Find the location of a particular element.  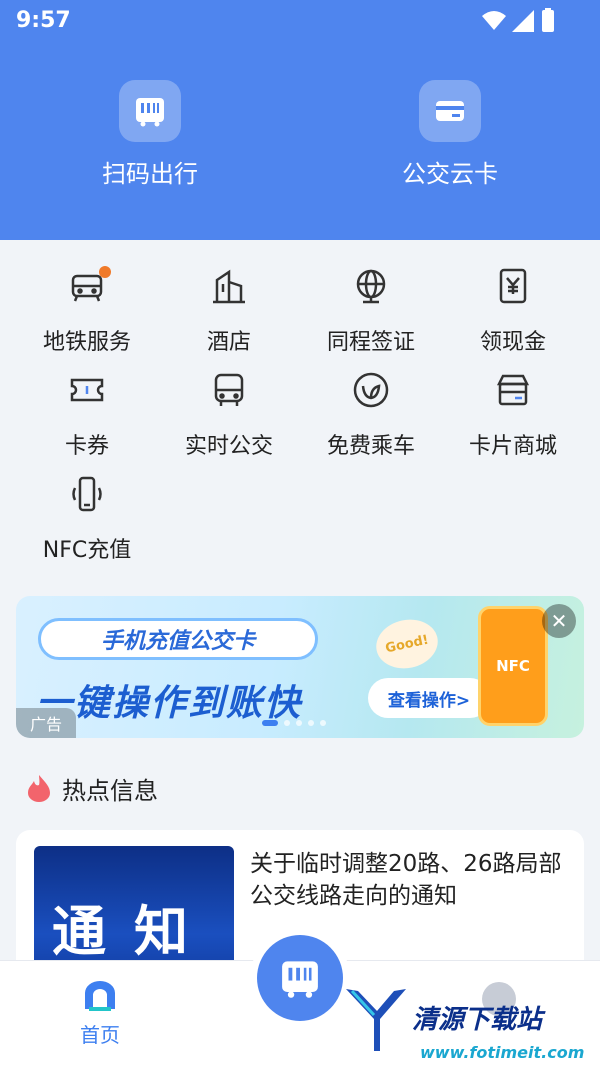

watermark-url: www.fotimeit.com is located at coordinates (502, 1052).